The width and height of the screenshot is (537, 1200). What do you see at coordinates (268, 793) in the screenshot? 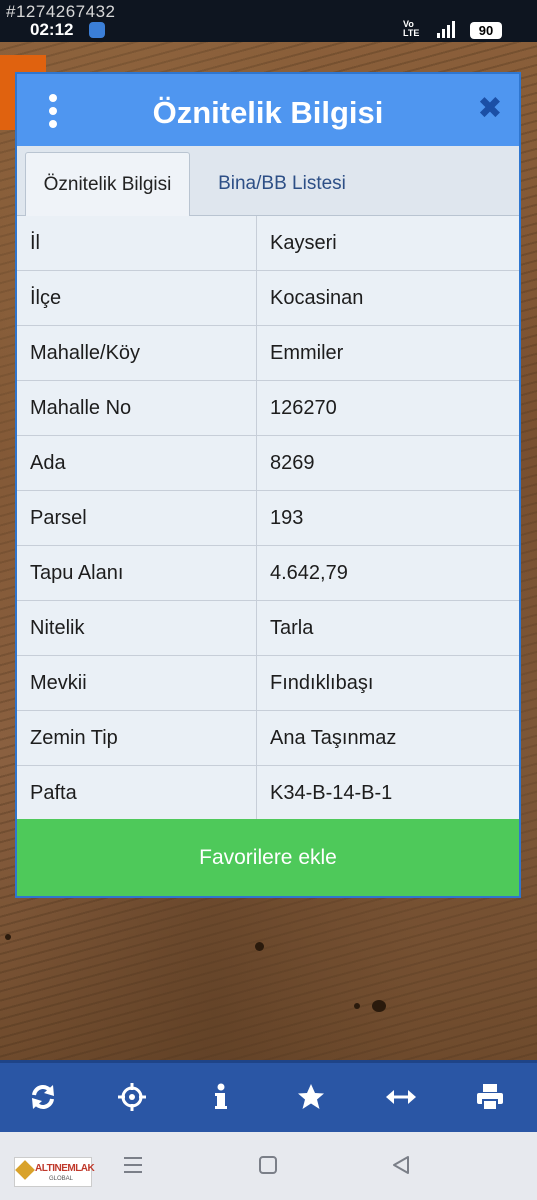
I see `table-row: Pafta K34-B-14-B-1` at bounding box center [268, 793].